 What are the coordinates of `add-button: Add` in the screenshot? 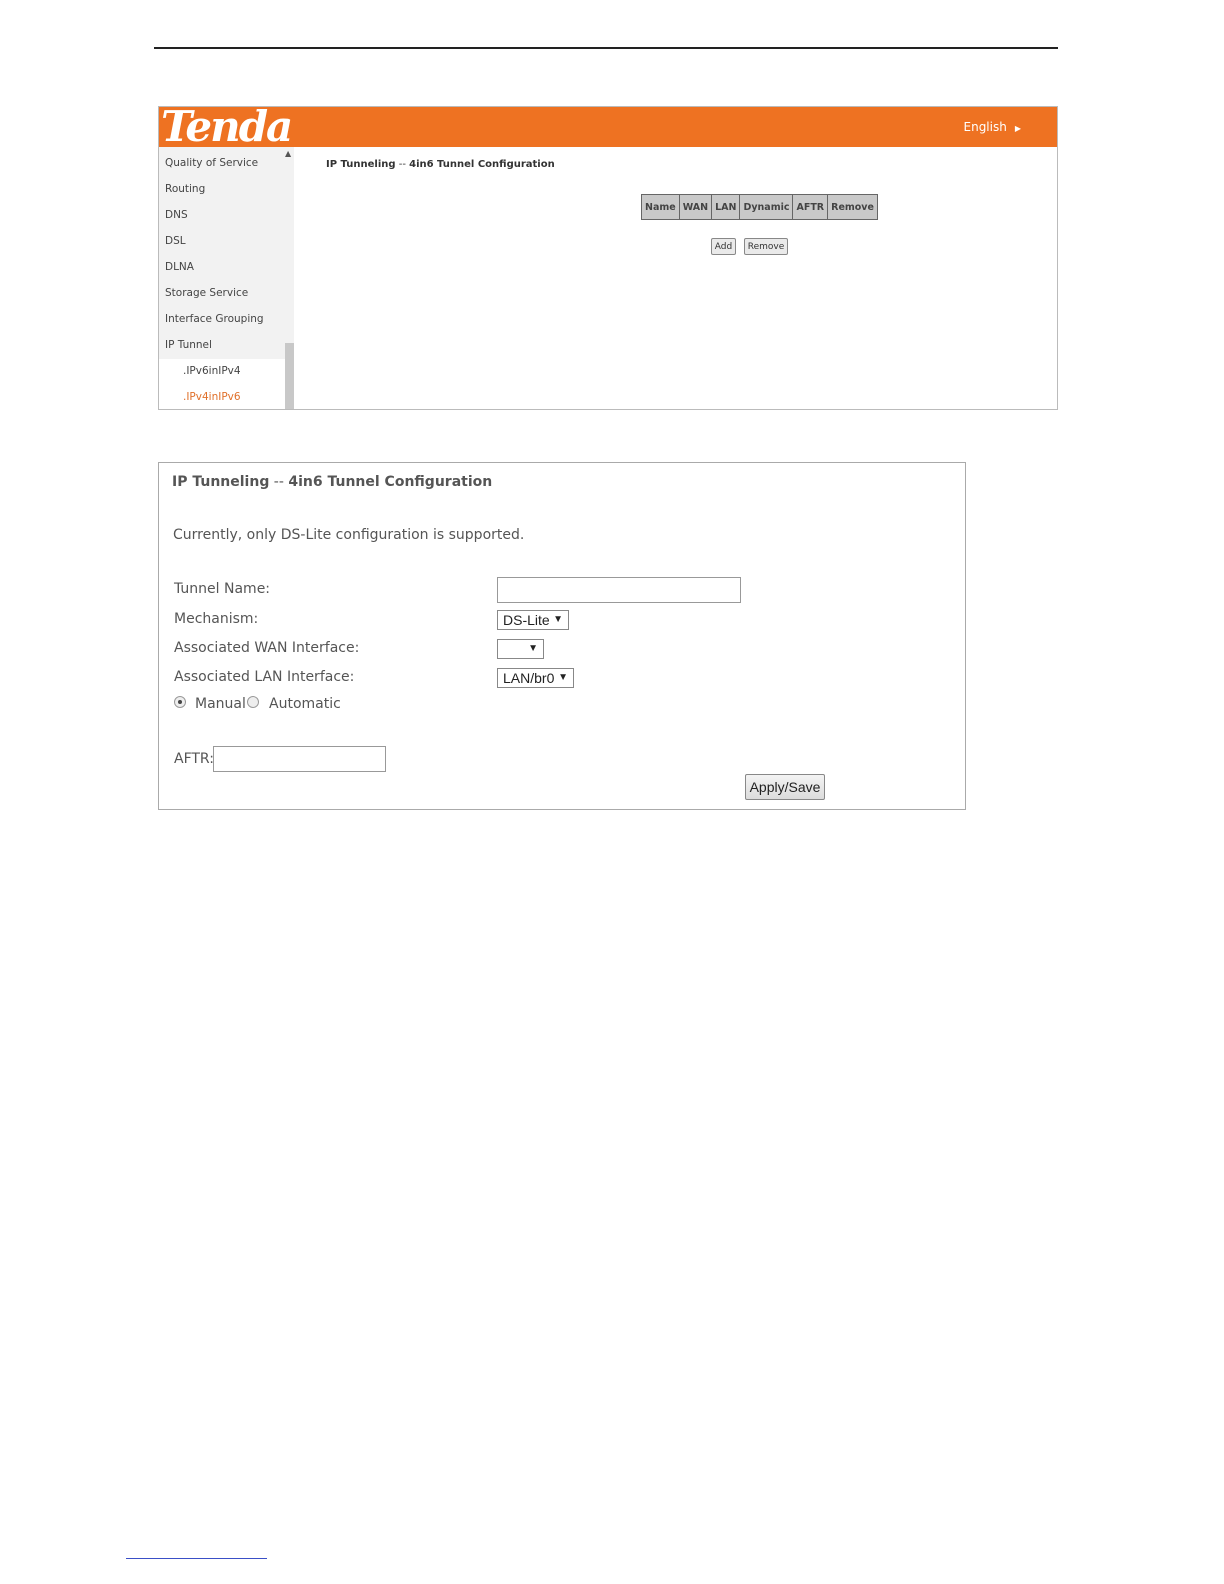 It's located at (723, 246).